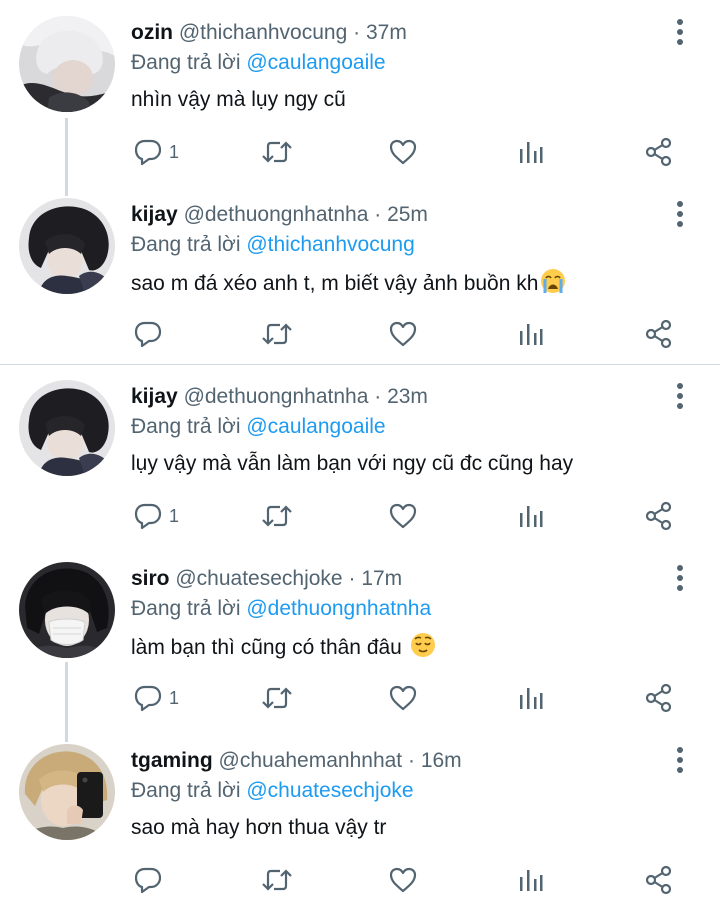 The width and height of the screenshot is (720, 907). I want to click on timestamp: 17m, so click(381, 578).